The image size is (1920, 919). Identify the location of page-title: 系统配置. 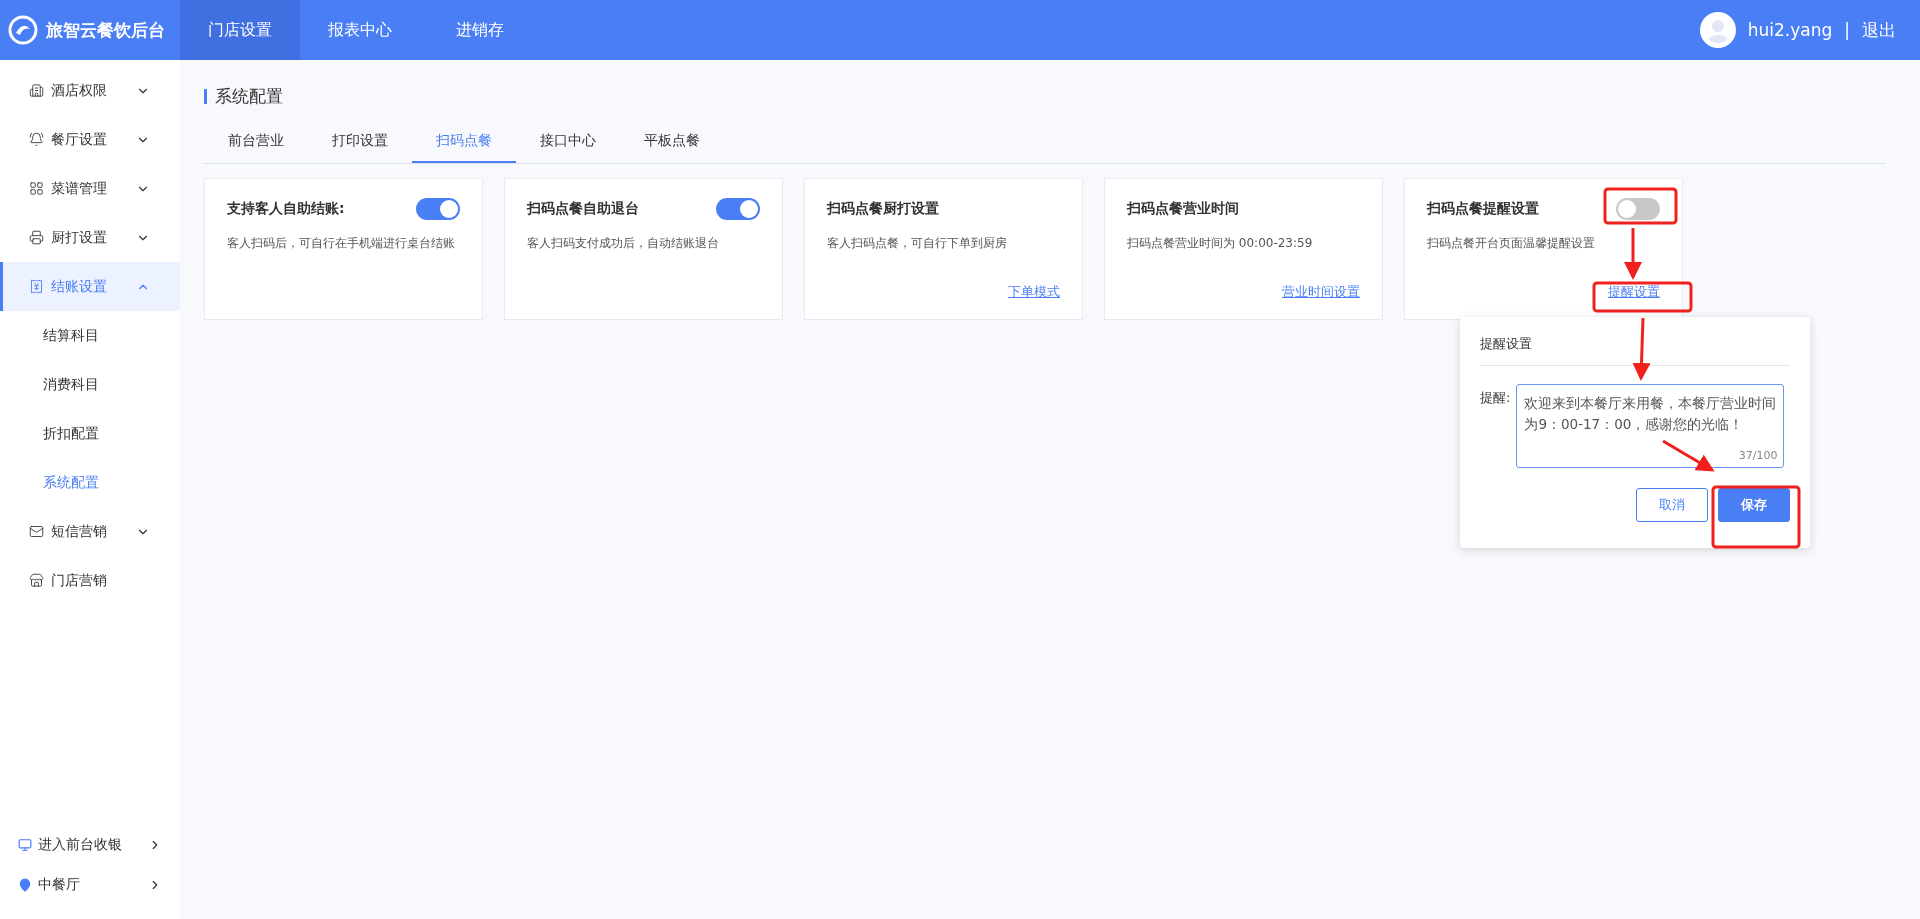
(1050, 96).